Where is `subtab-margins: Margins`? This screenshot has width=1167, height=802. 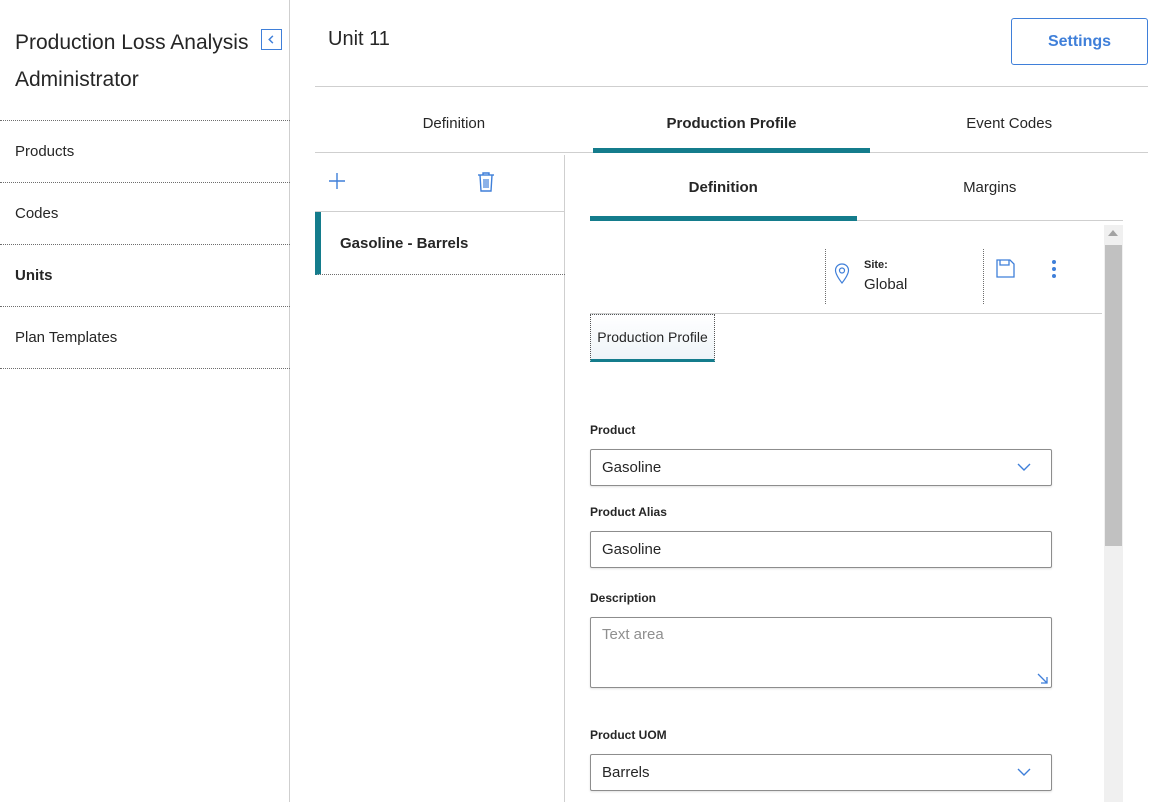 subtab-margins: Margins is located at coordinates (990, 187).